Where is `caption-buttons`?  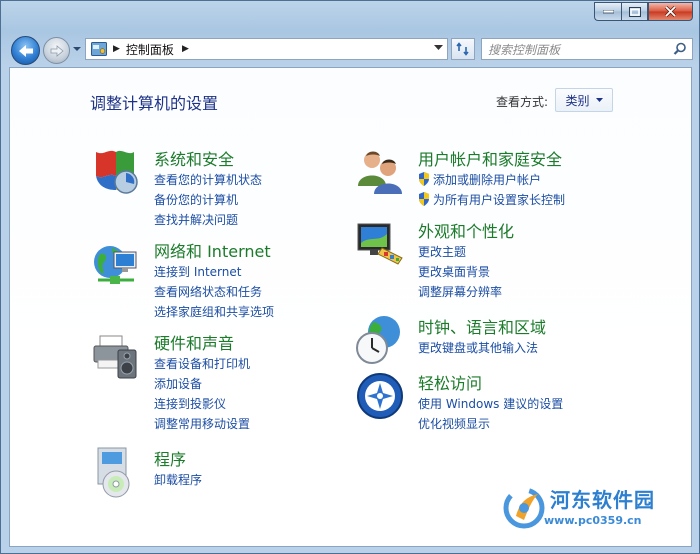
caption-buttons is located at coordinates (643, 11).